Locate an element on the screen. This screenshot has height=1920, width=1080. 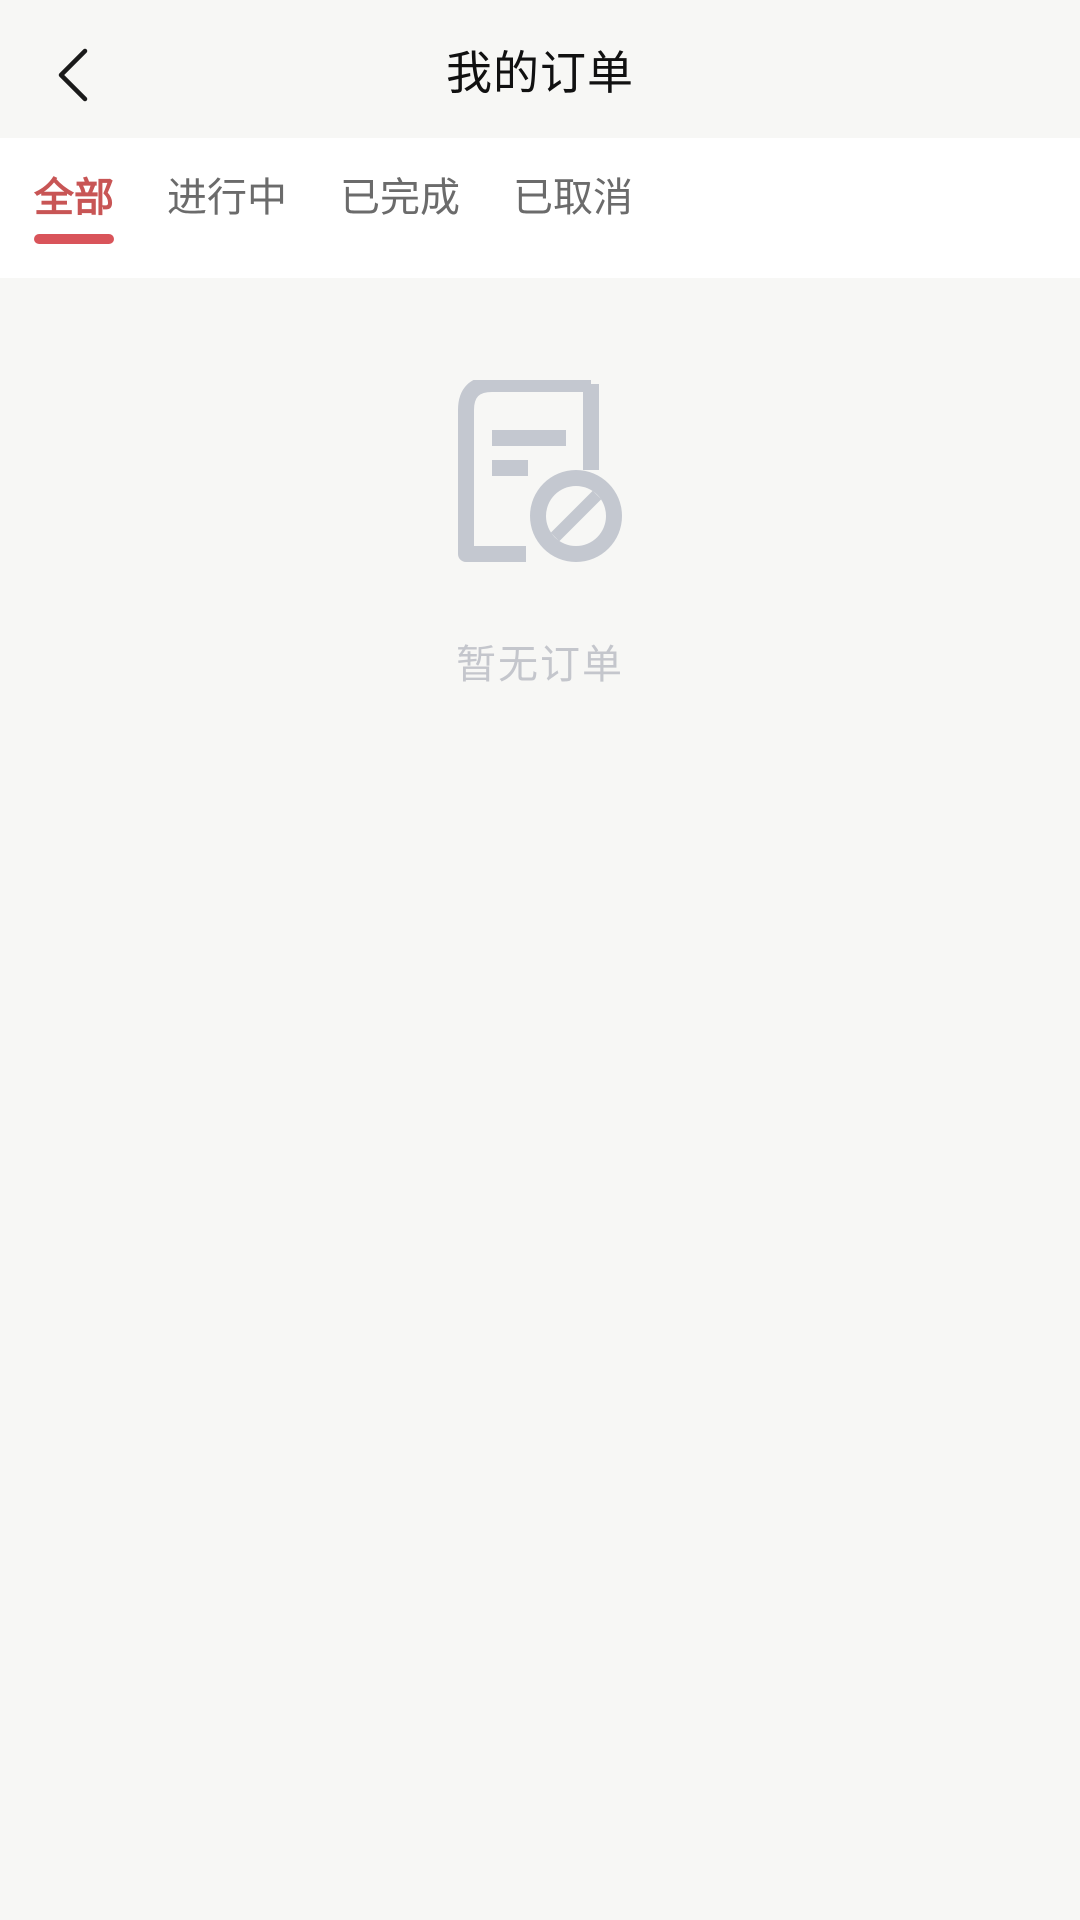
tab-all: 全部 is located at coordinates (74, 208).